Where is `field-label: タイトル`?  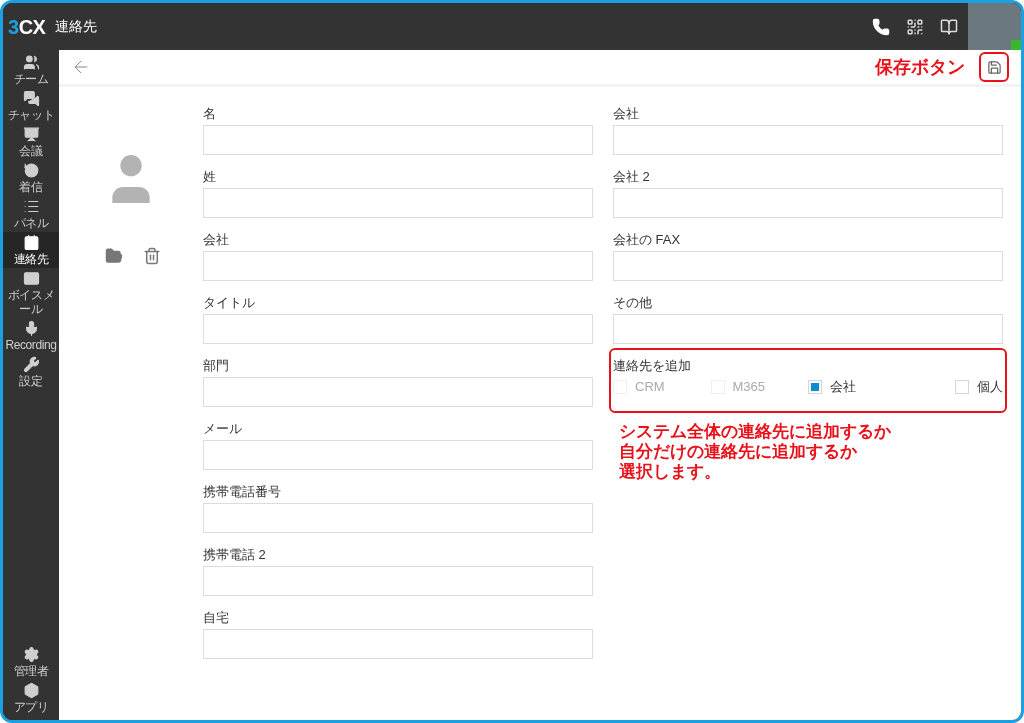
field-label: タイトル is located at coordinates (229, 303).